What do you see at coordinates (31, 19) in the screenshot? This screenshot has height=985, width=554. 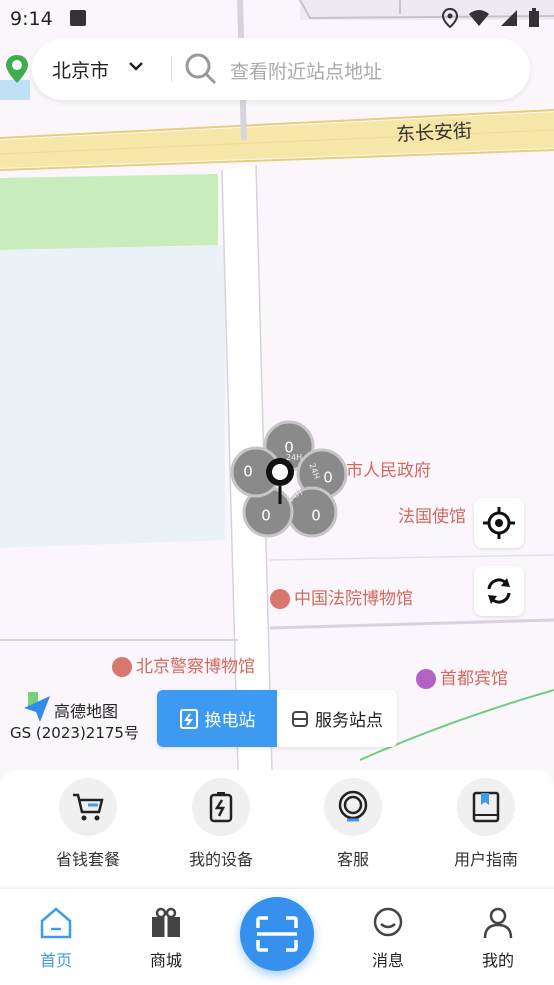 I see `status-time: 9:14` at bounding box center [31, 19].